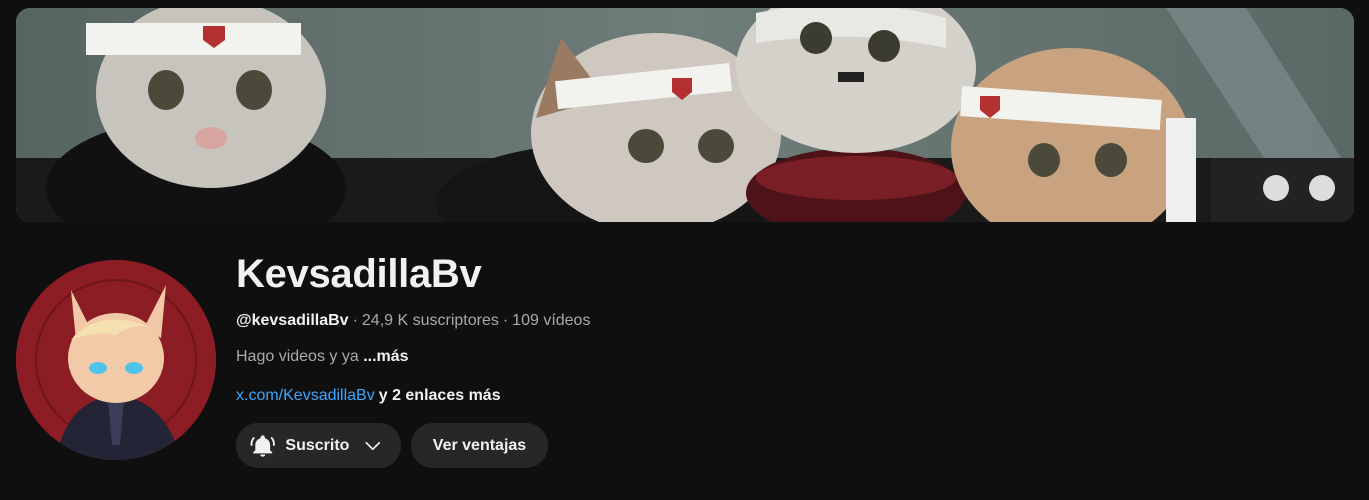 This screenshot has width=1369, height=500. Describe the element at coordinates (359, 274) in the screenshot. I see `channel-name: KevsadillaBv` at that location.